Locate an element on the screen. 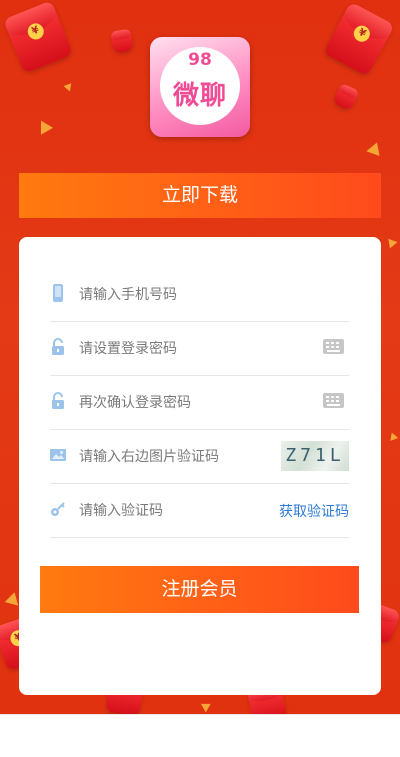 The image size is (400, 757). password-input is located at coordinates (174, 349).